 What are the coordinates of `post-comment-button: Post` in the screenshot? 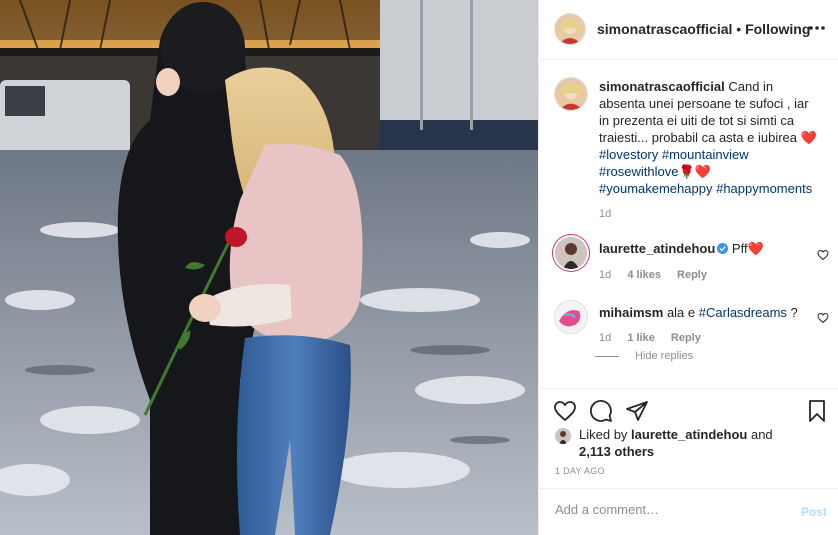 It's located at (814, 512).